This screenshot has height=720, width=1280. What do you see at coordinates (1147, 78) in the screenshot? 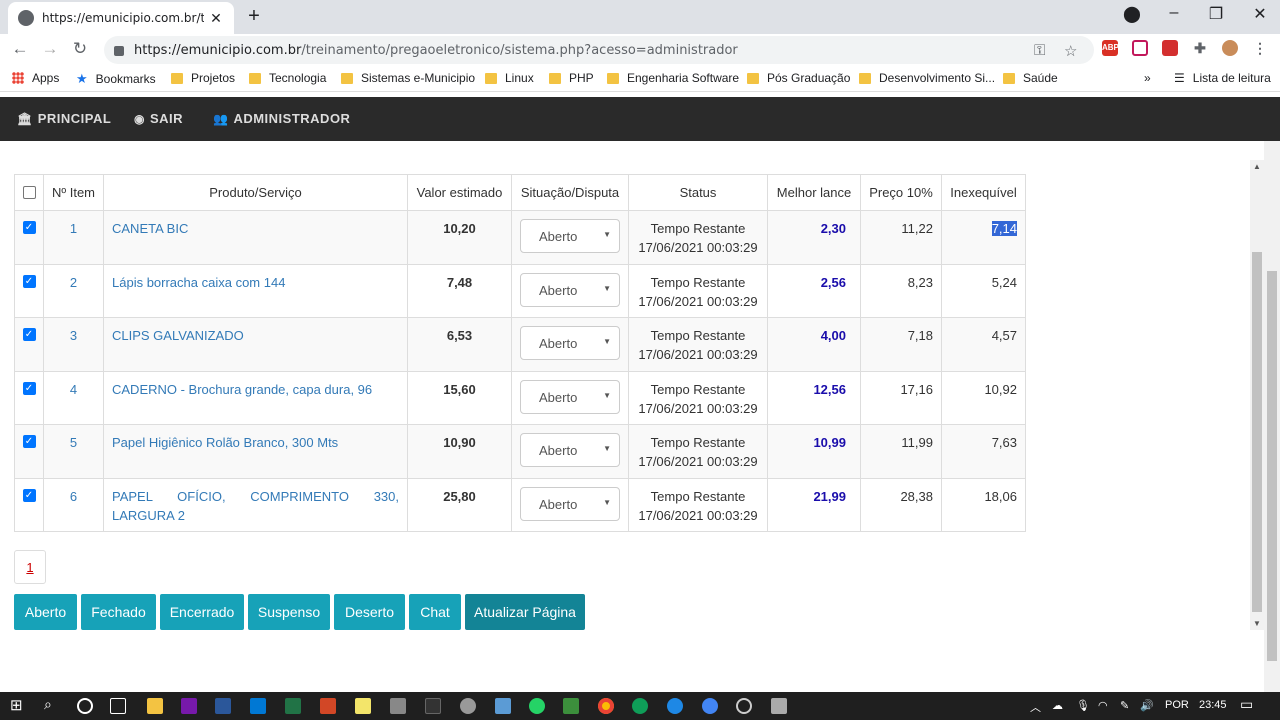
I see `bookmarks-overflow-button: »` at bounding box center [1147, 78].